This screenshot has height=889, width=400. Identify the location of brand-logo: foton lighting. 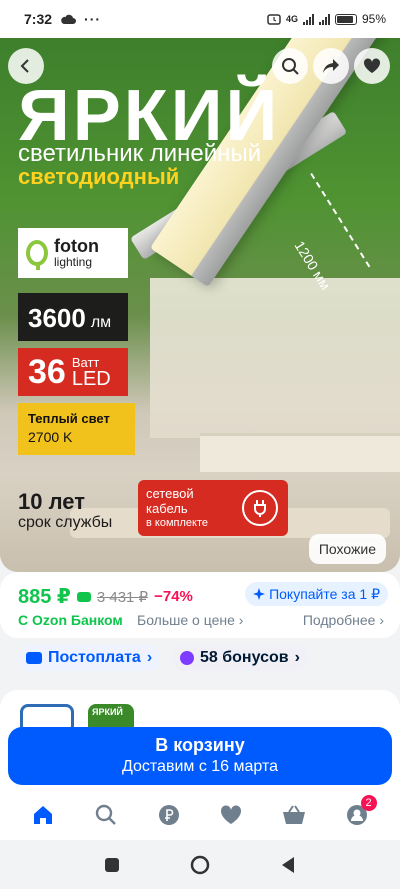
(73, 253).